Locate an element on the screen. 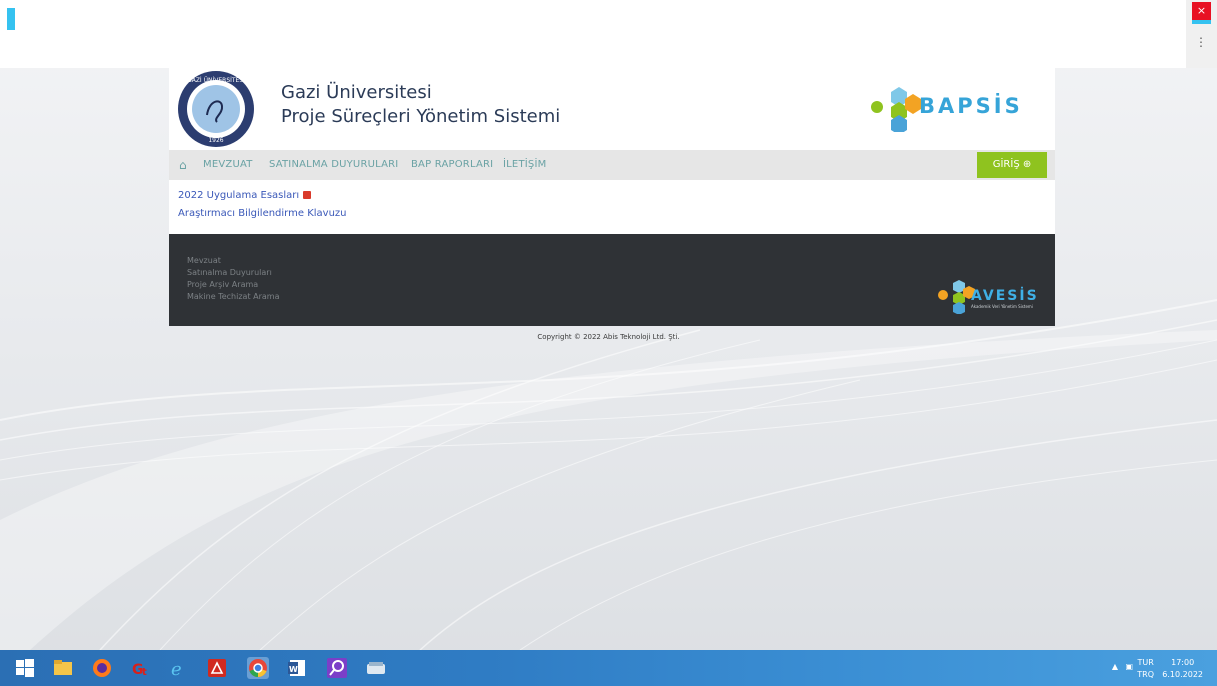  app-icon: G t is located at coordinates (141, 668).